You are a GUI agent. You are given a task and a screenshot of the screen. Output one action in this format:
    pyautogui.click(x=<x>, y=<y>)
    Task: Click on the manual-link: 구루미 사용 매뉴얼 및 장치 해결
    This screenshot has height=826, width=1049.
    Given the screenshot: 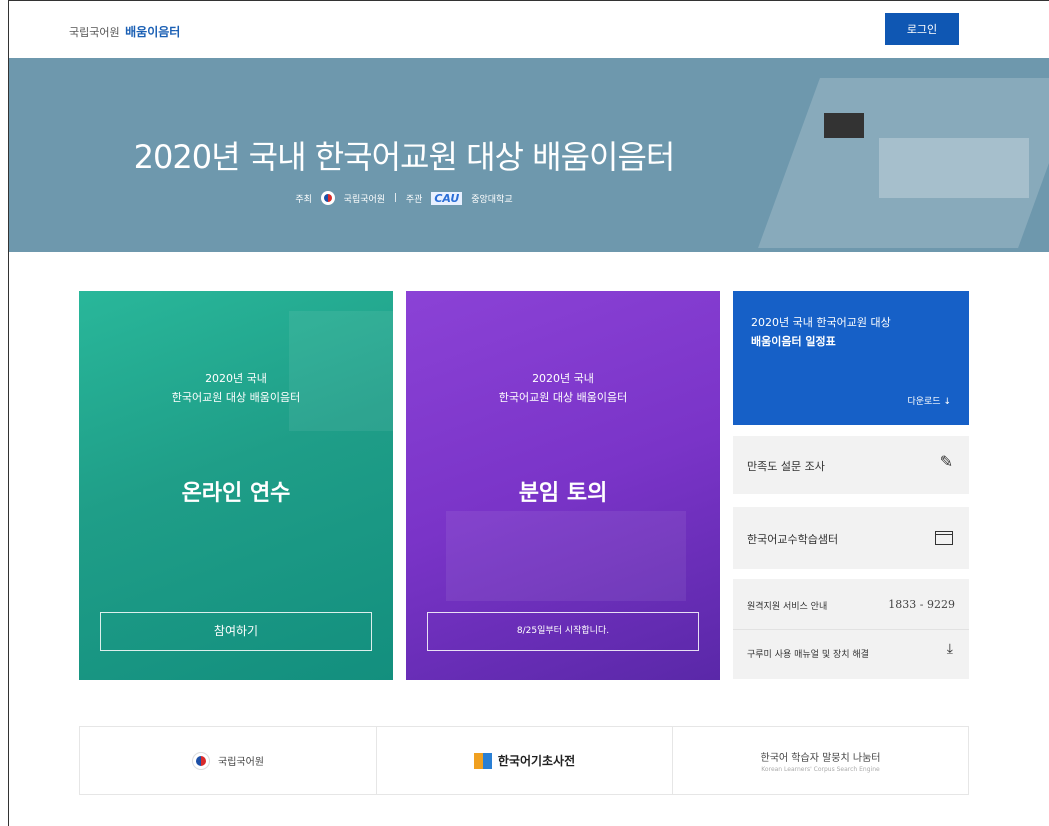 What is the action you would take?
    pyautogui.click(x=808, y=653)
    